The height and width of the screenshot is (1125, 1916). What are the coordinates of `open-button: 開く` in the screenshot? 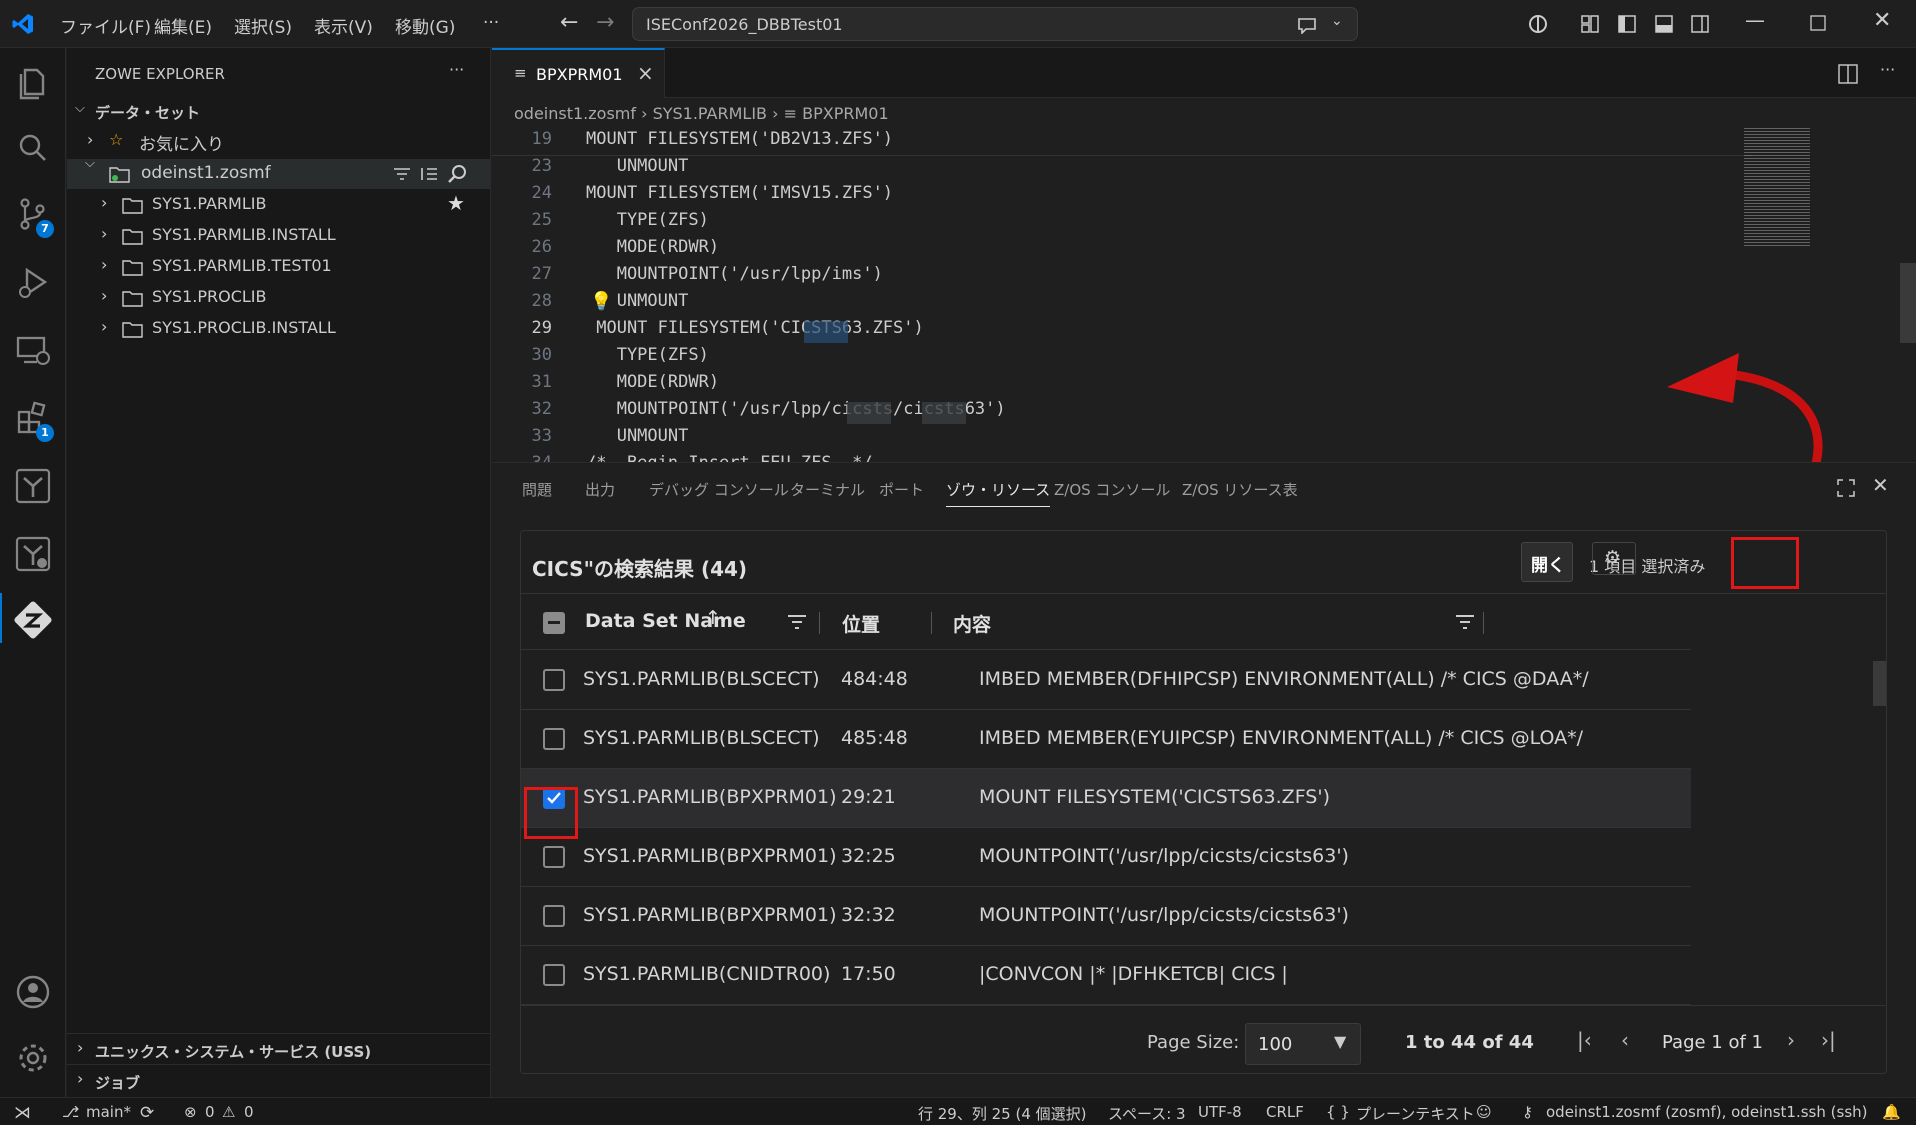 It's located at (1547, 562).